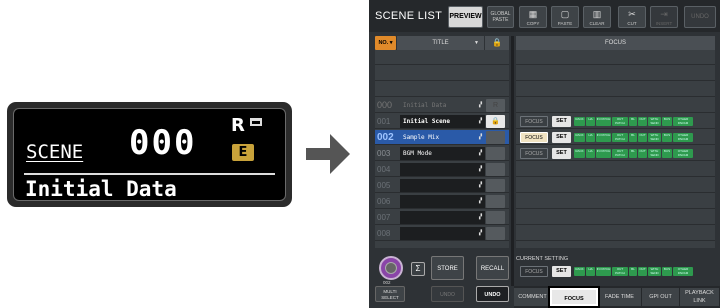 This screenshot has height=308, width=720. I want to click on scene-knob, so click(391, 268).